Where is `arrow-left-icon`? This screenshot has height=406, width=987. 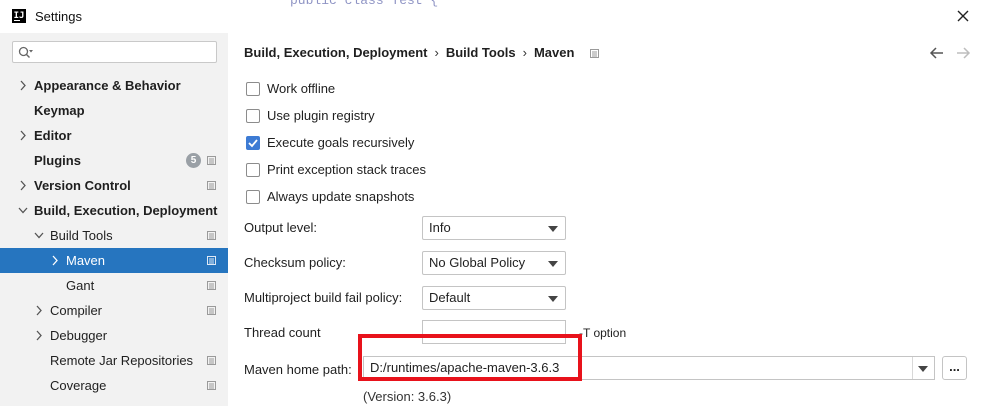 arrow-left-icon is located at coordinates (937, 53).